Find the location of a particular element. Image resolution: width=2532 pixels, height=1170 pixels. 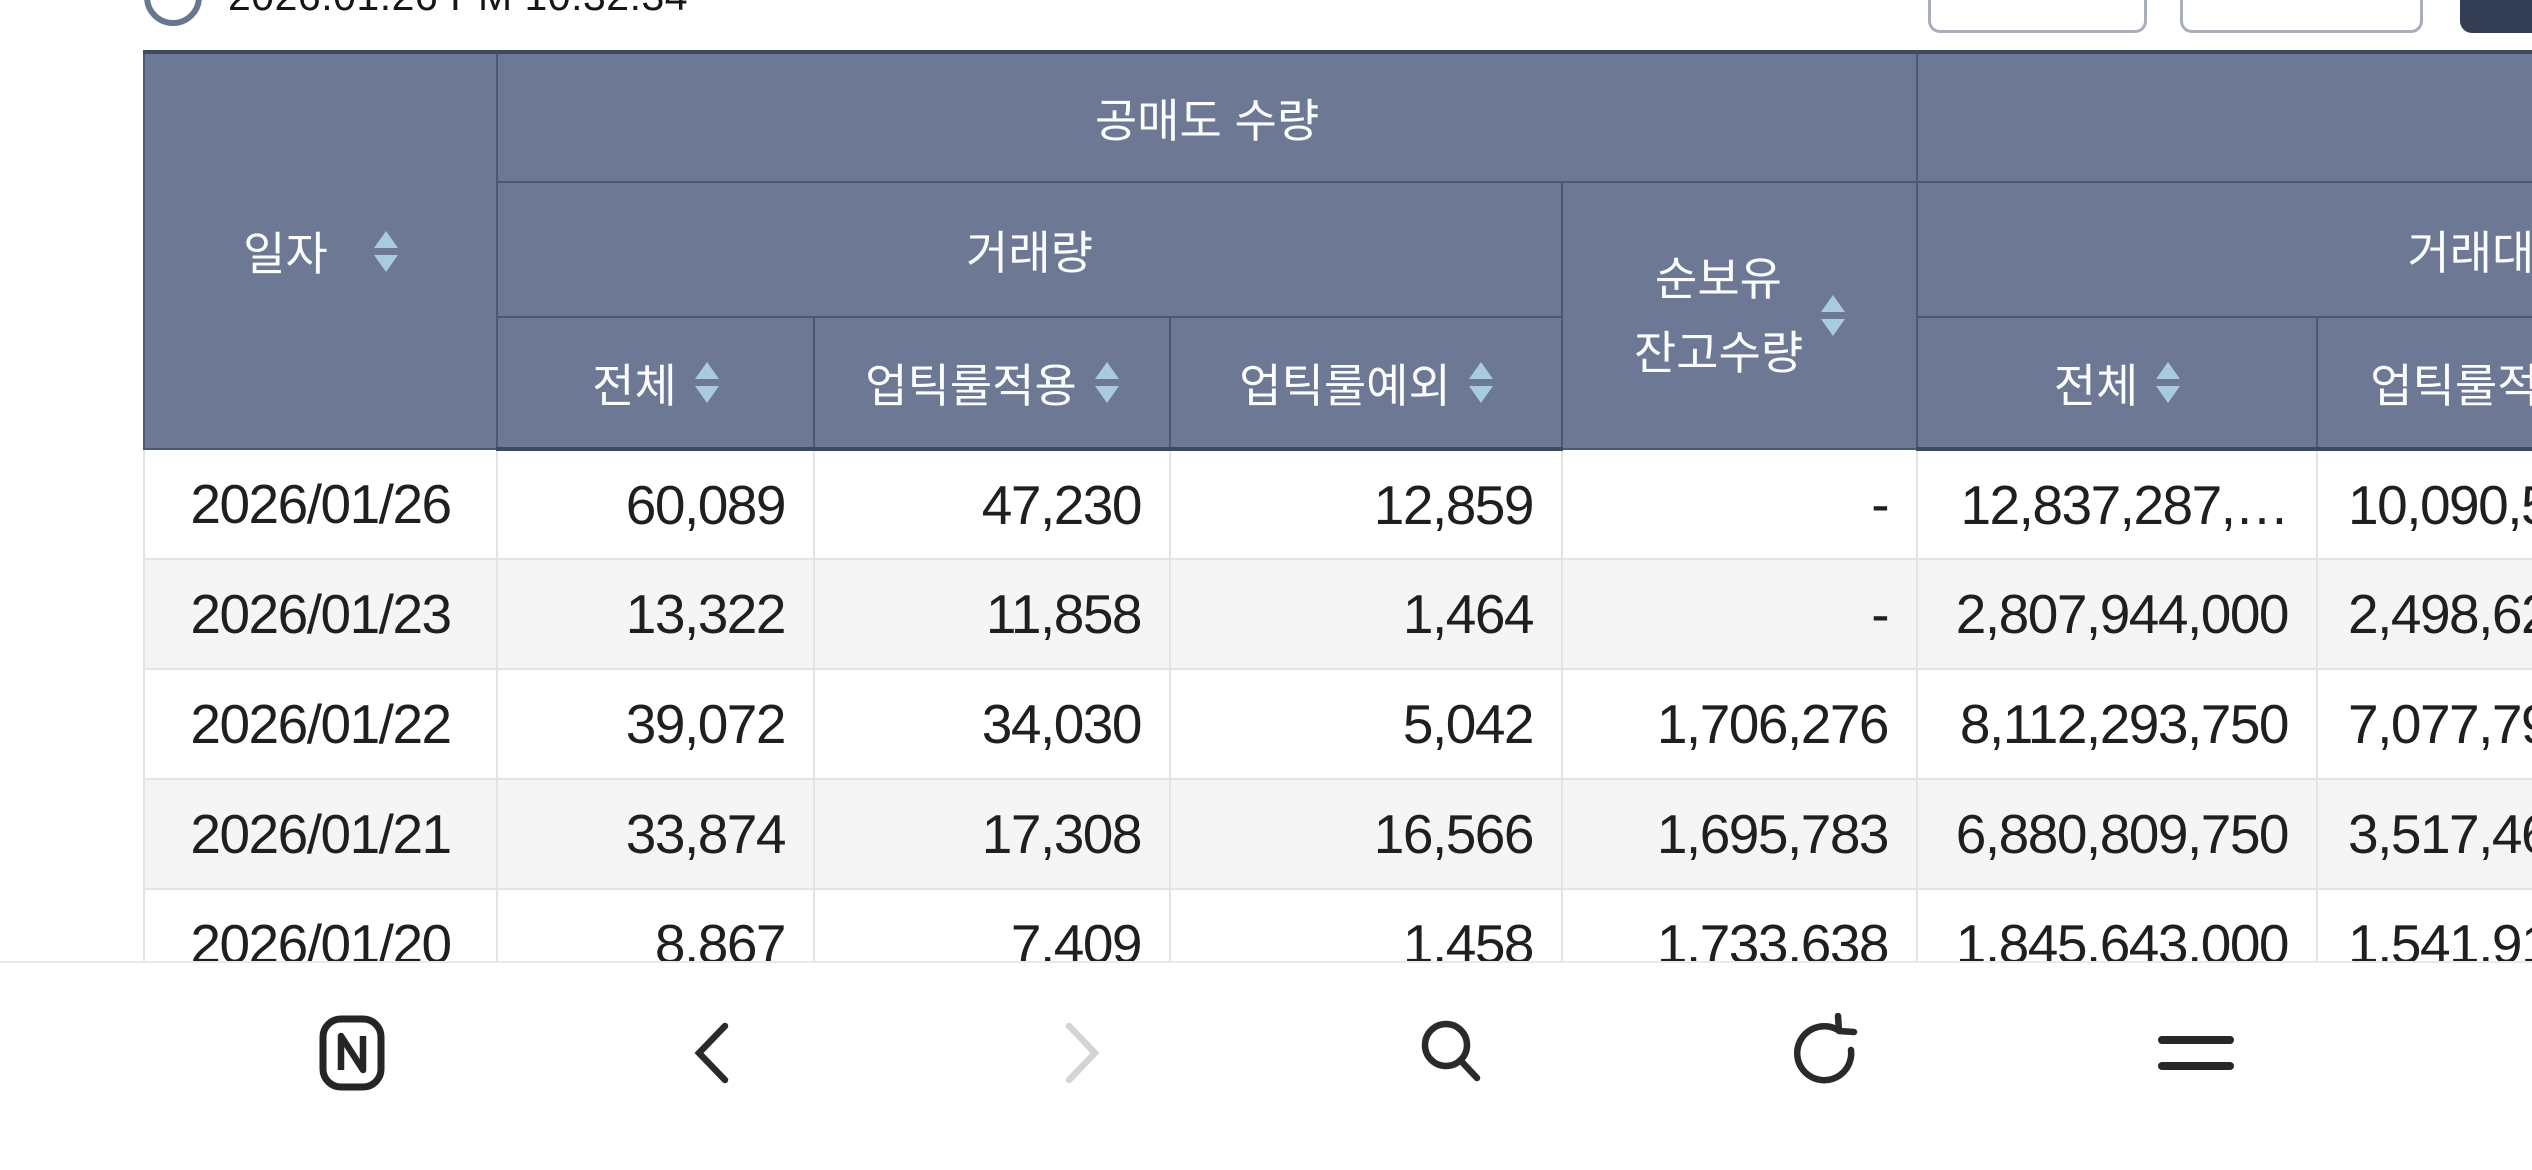

cell-net-balance: 1,695,783 is located at coordinates (1739, 834).